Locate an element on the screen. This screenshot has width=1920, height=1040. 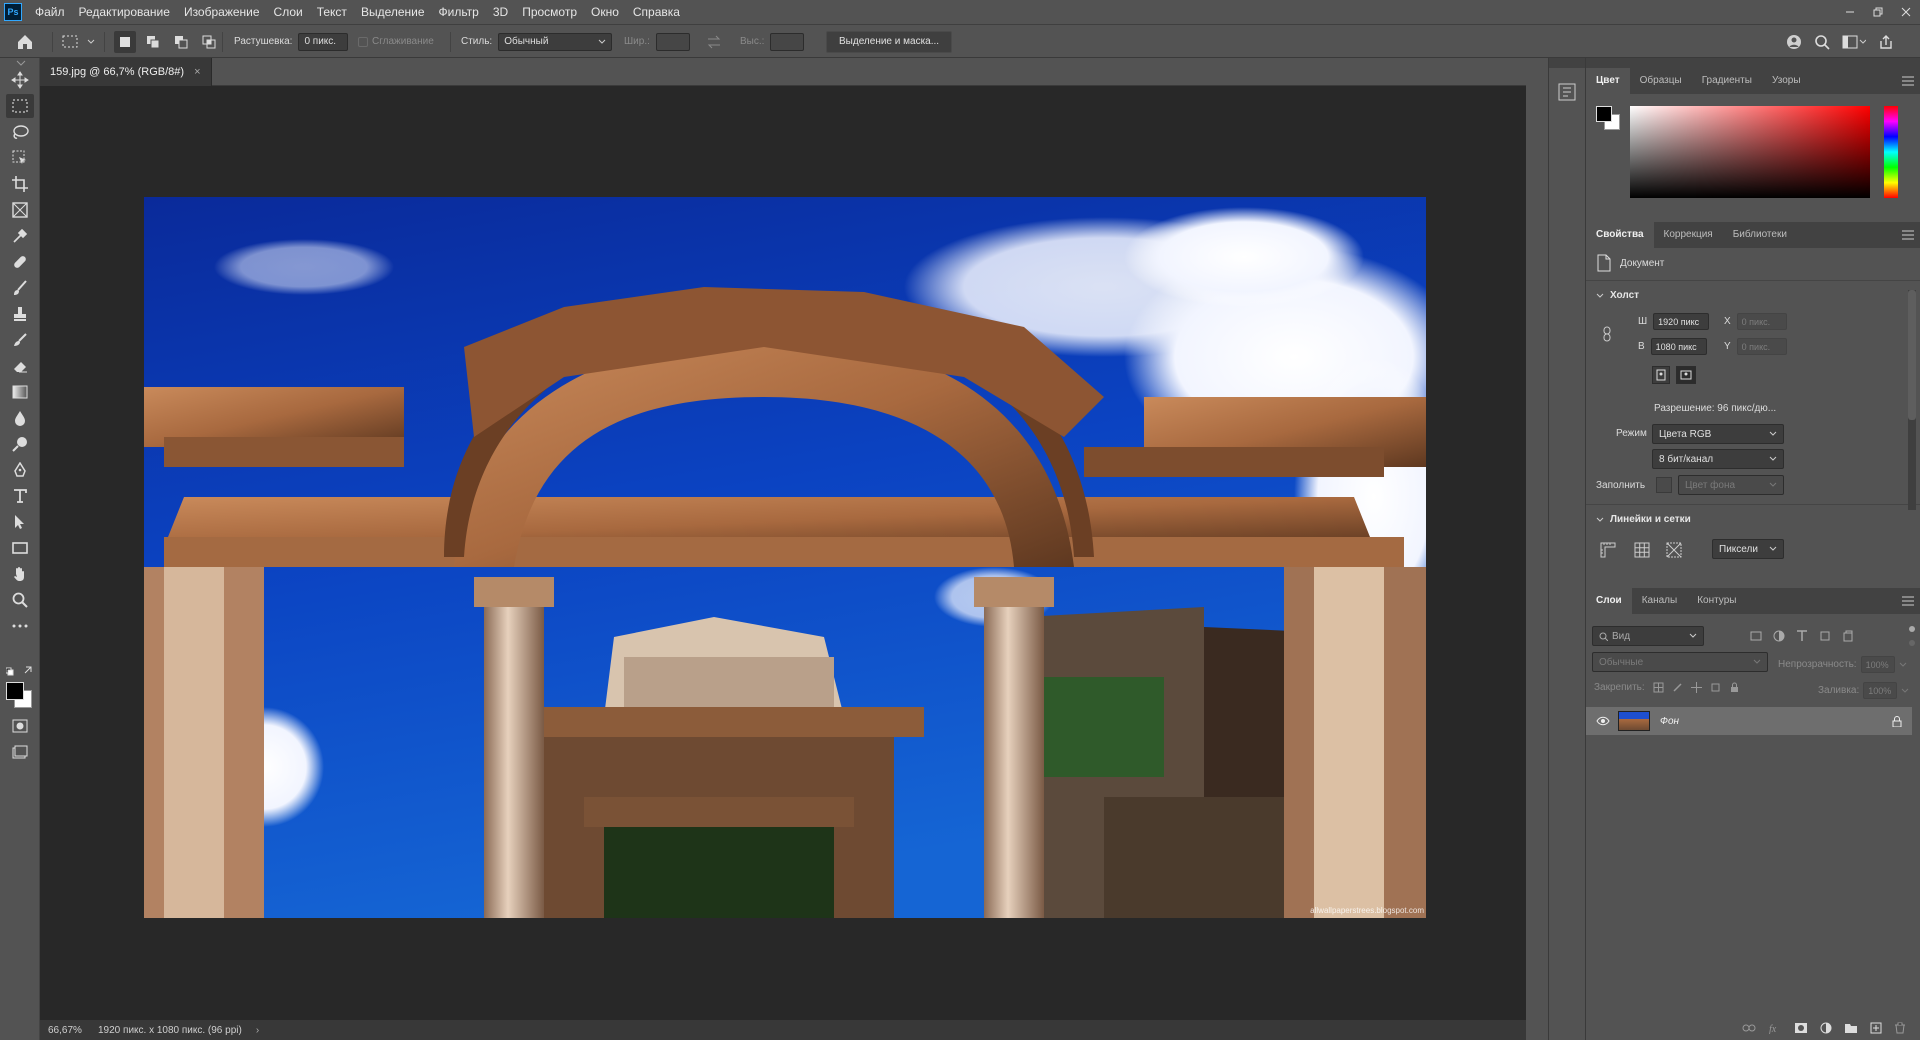
menu-help: Справка is located at coordinates (656, 12).